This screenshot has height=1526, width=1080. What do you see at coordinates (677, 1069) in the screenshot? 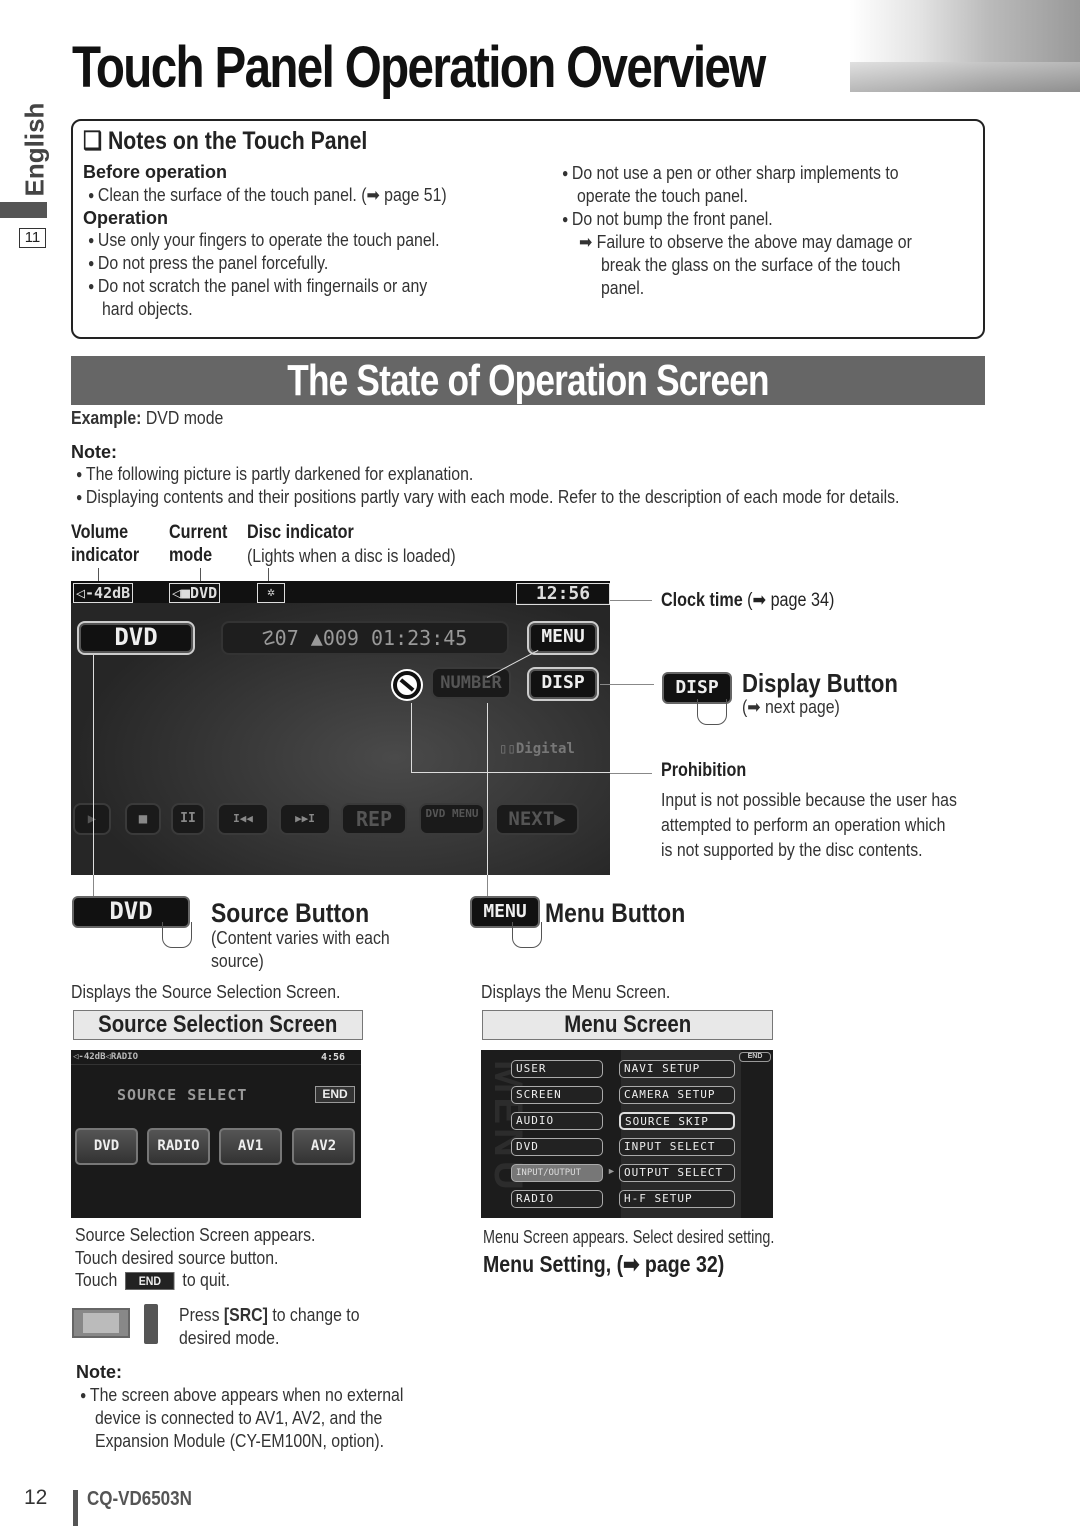
I see `menu-item-navi-setup: NAVI SETUP` at bounding box center [677, 1069].